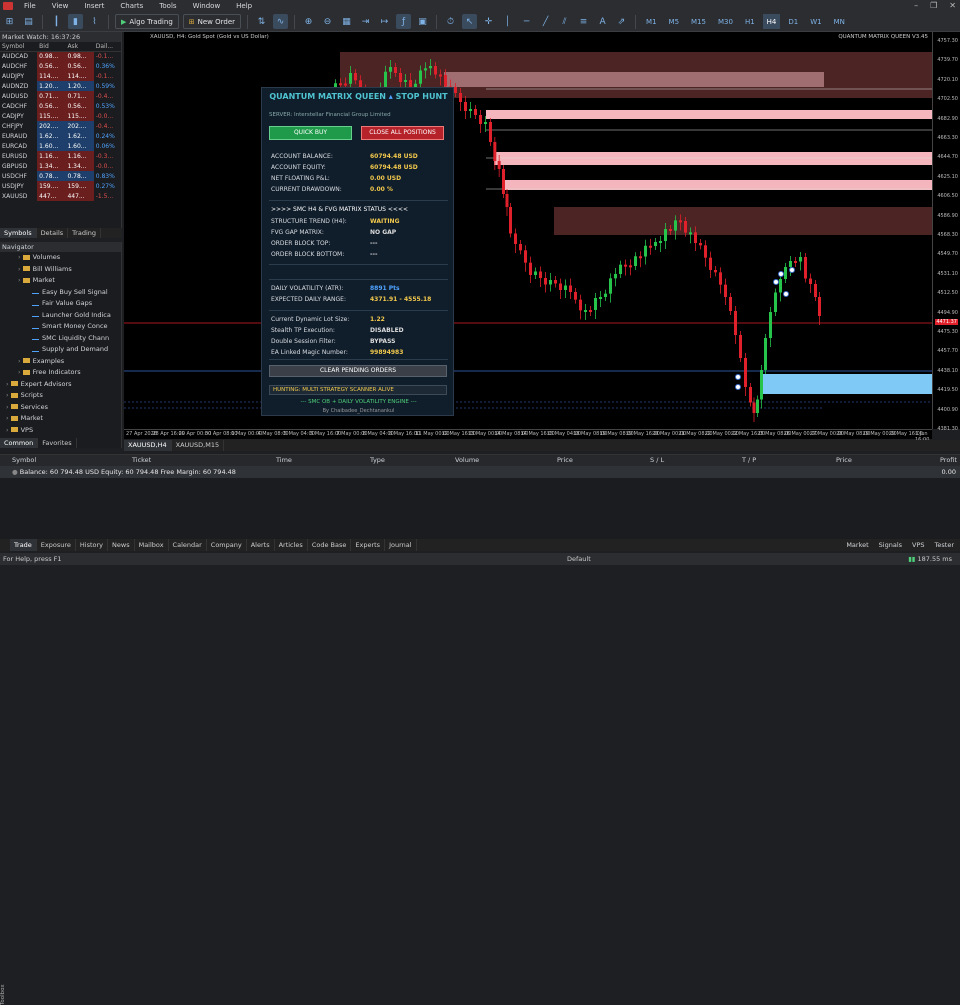 The height and width of the screenshot is (1005, 960). What do you see at coordinates (401, 545) in the screenshot?
I see `terminal-tab: Journal` at bounding box center [401, 545].